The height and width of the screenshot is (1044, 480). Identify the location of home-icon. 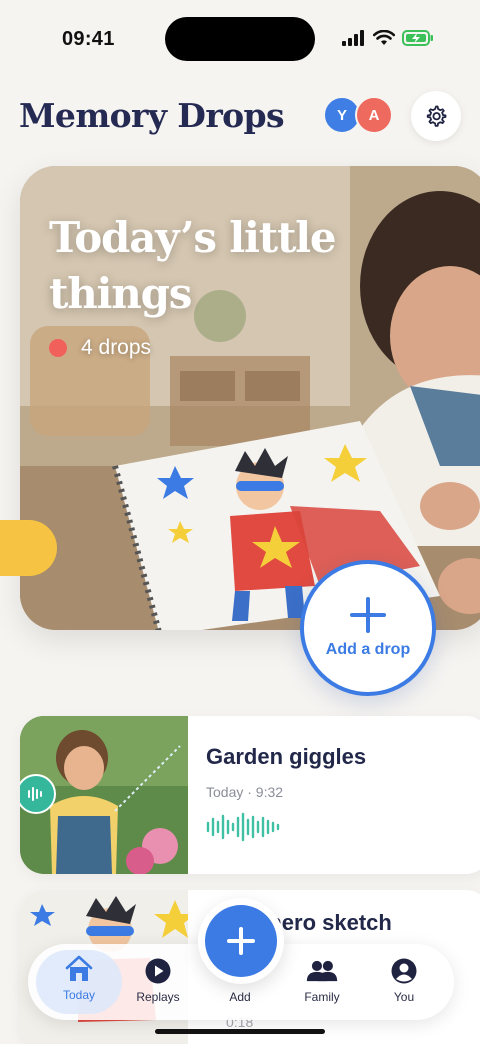
(79, 969).